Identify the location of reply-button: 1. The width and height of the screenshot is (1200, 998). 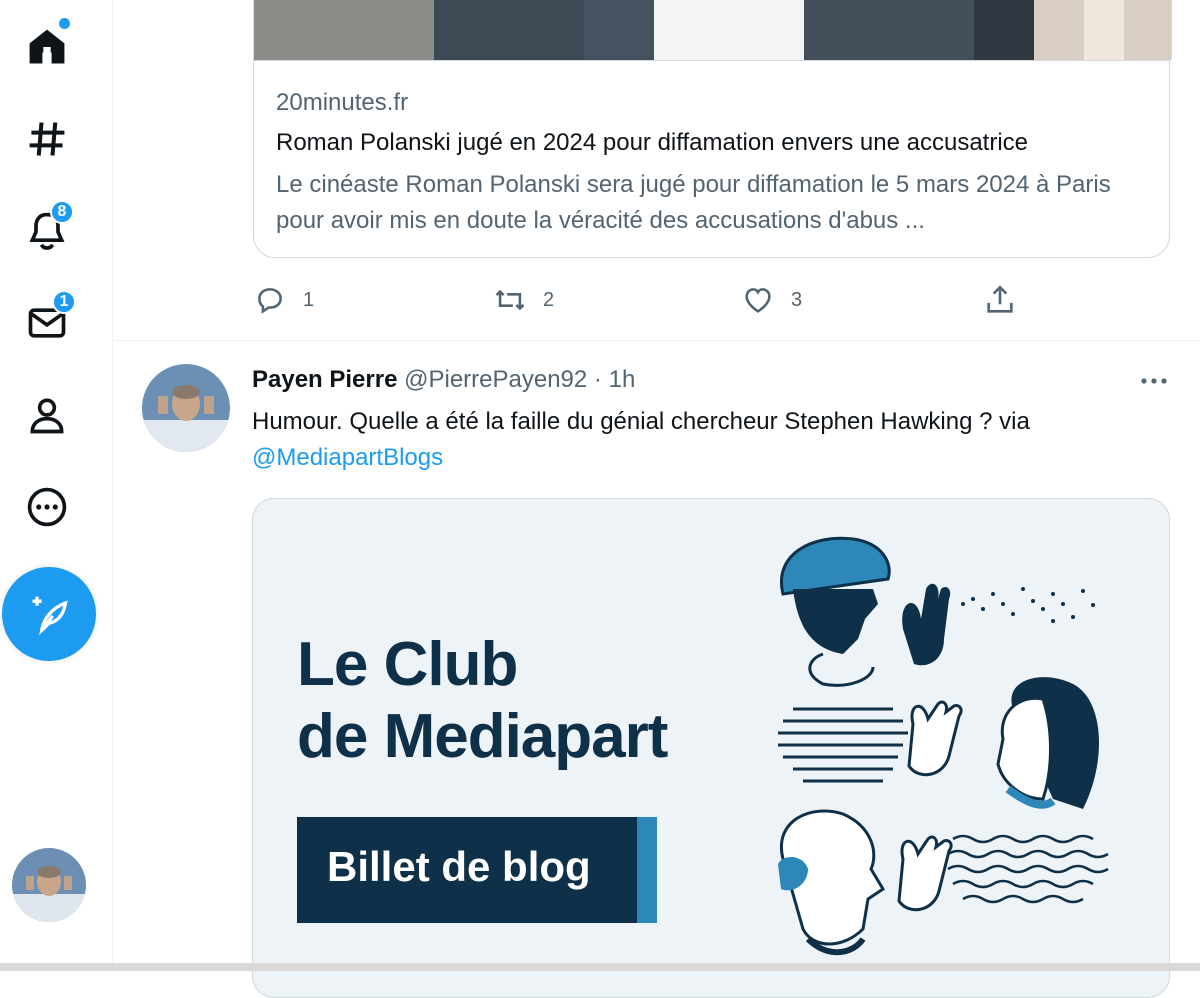
(283, 300).